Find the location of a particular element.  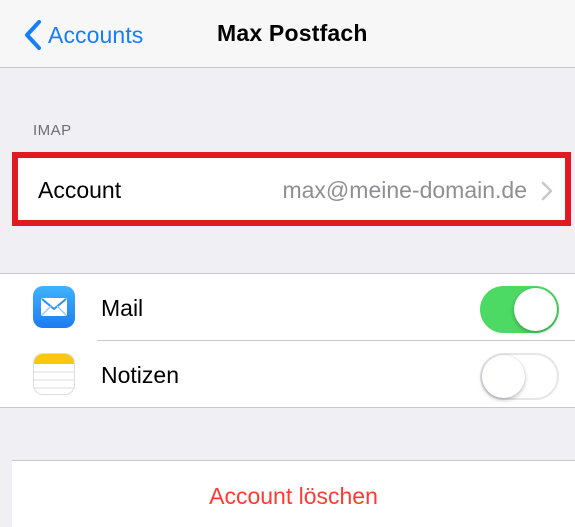

chevron-right-icon is located at coordinates (547, 191).